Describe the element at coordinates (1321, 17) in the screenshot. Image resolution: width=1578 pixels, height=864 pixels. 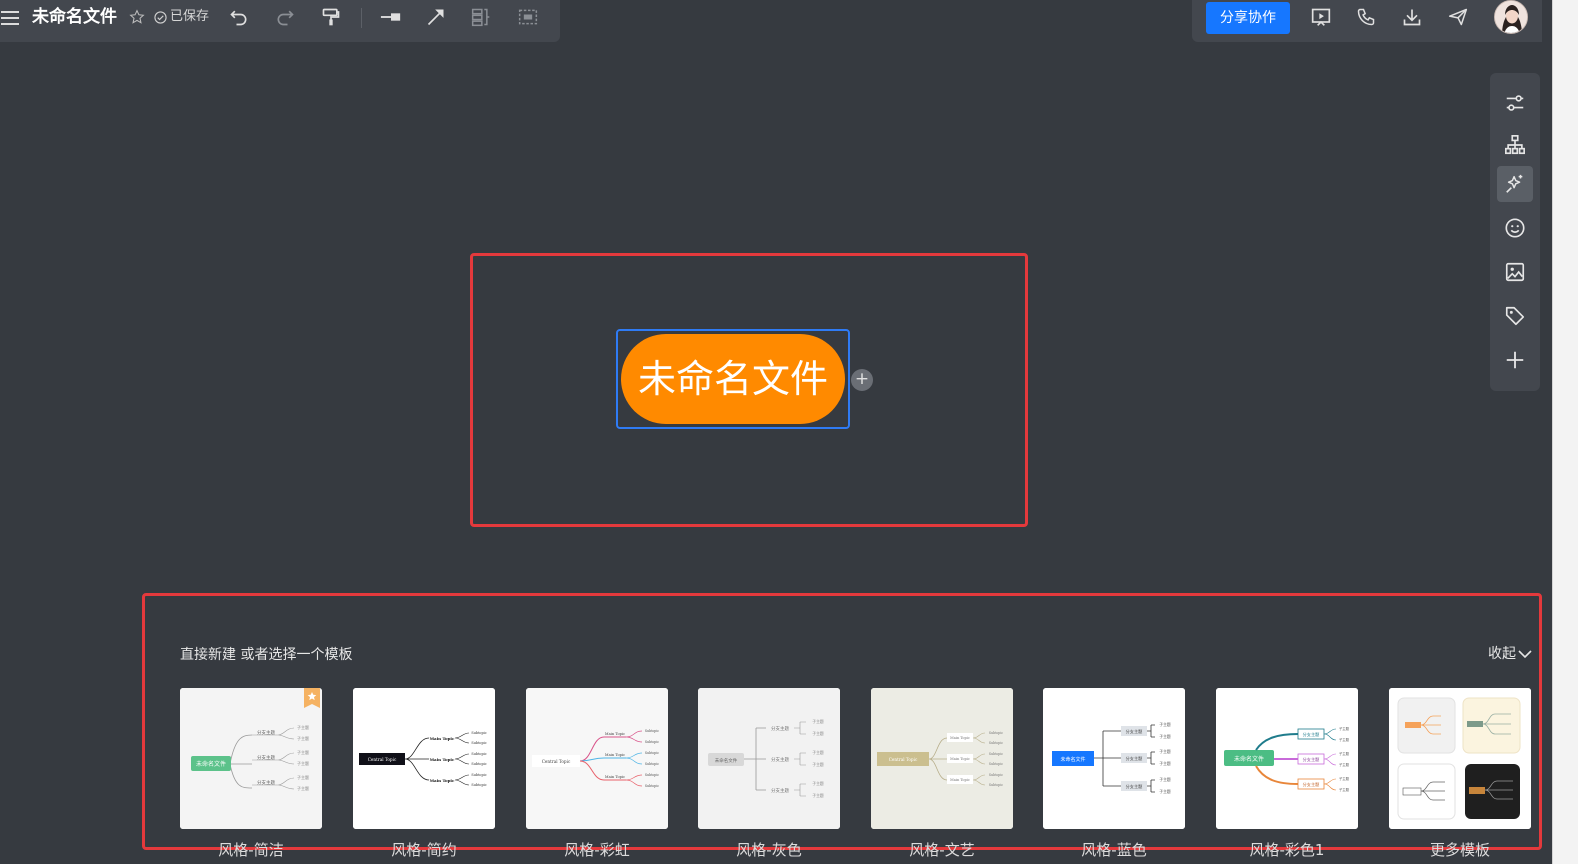
I see `presentation-icon` at that location.